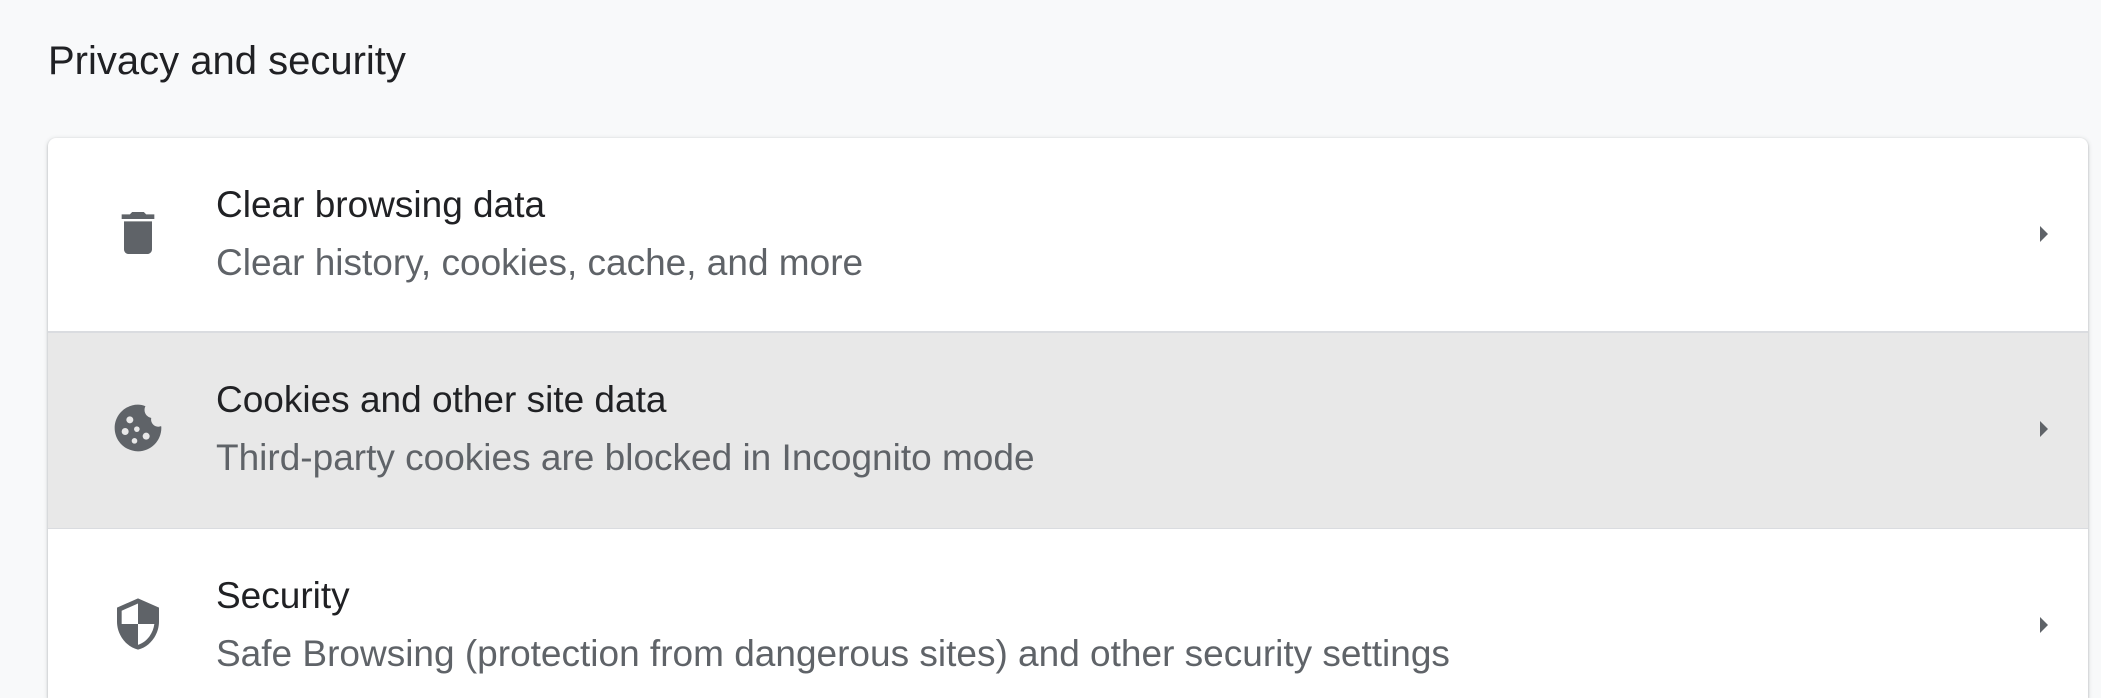  I want to click on shield-icon, so click(138, 624).